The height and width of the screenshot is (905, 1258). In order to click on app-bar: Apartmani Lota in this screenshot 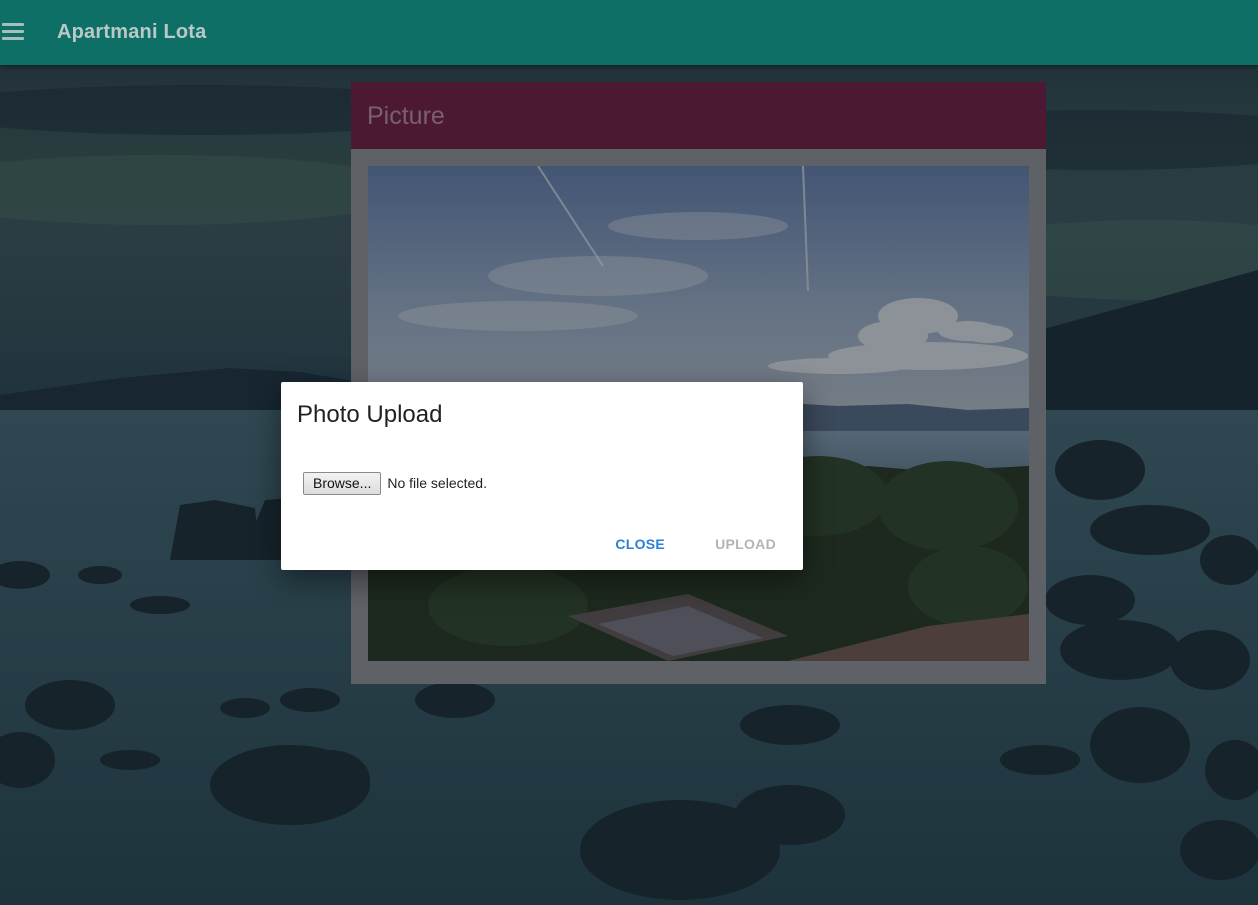, I will do `click(629, 32)`.